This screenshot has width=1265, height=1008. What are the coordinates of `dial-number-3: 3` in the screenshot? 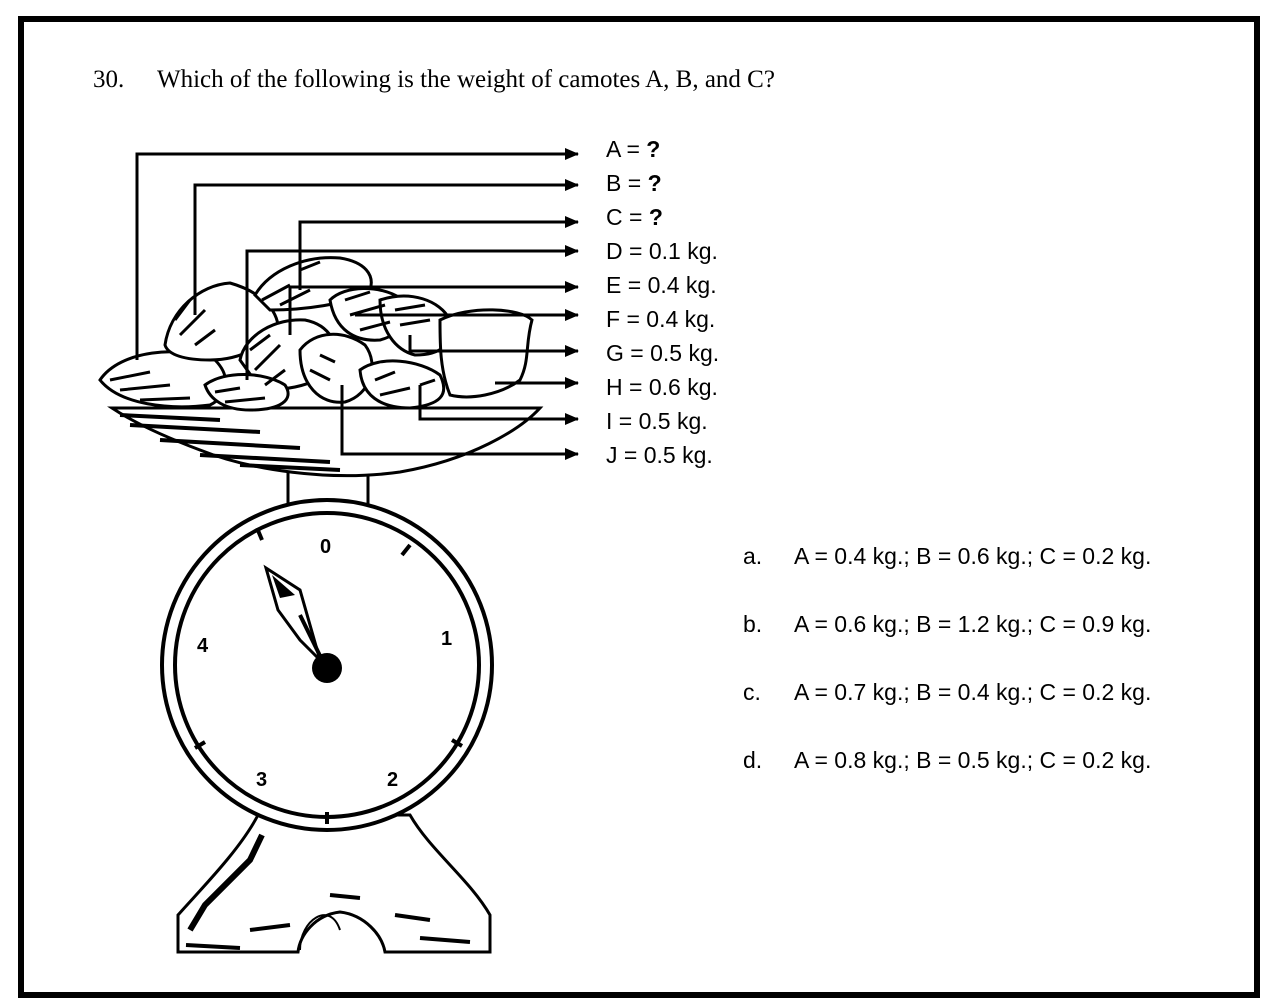 It's located at (261, 780).